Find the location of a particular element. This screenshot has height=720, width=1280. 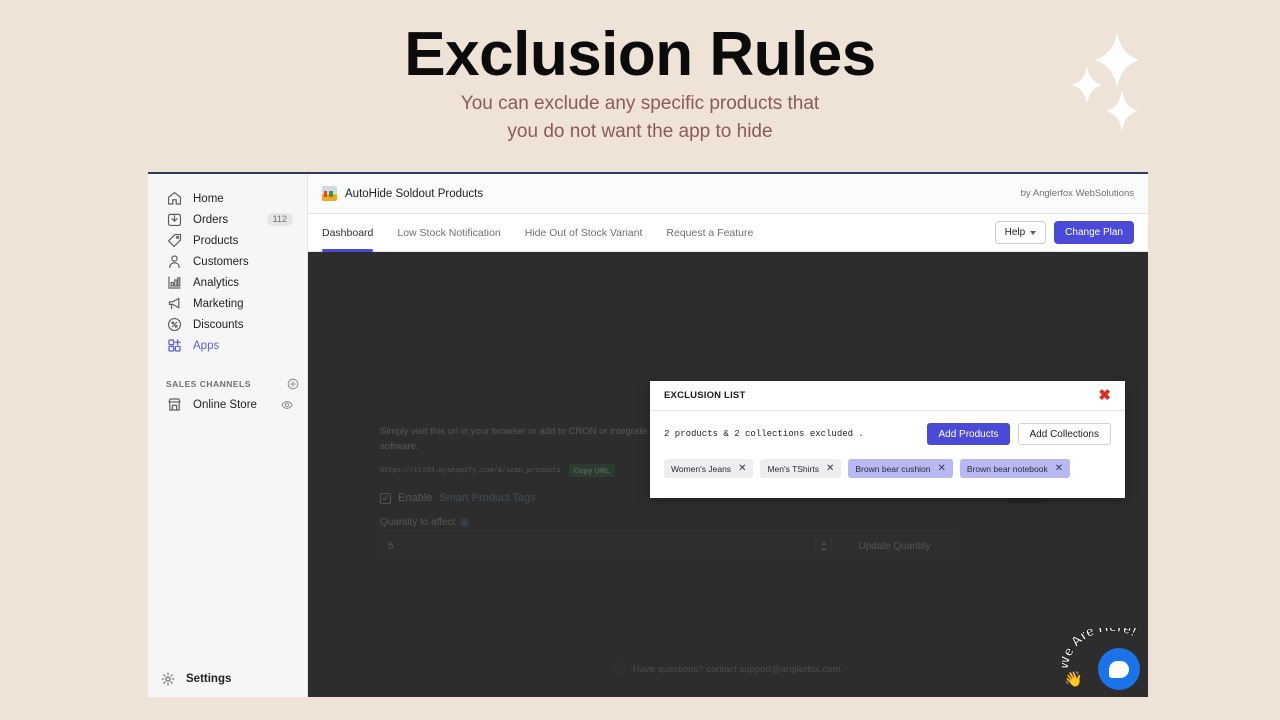

tag-icon is located at coordinates (174, 240).